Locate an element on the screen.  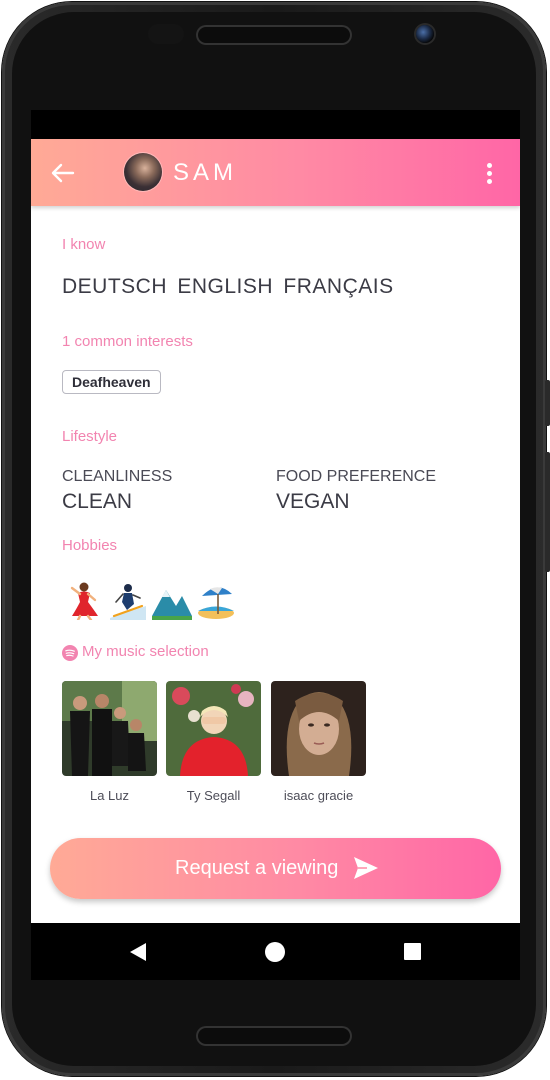
artist-name: Ty Segall is located at coordinates (213, 795).